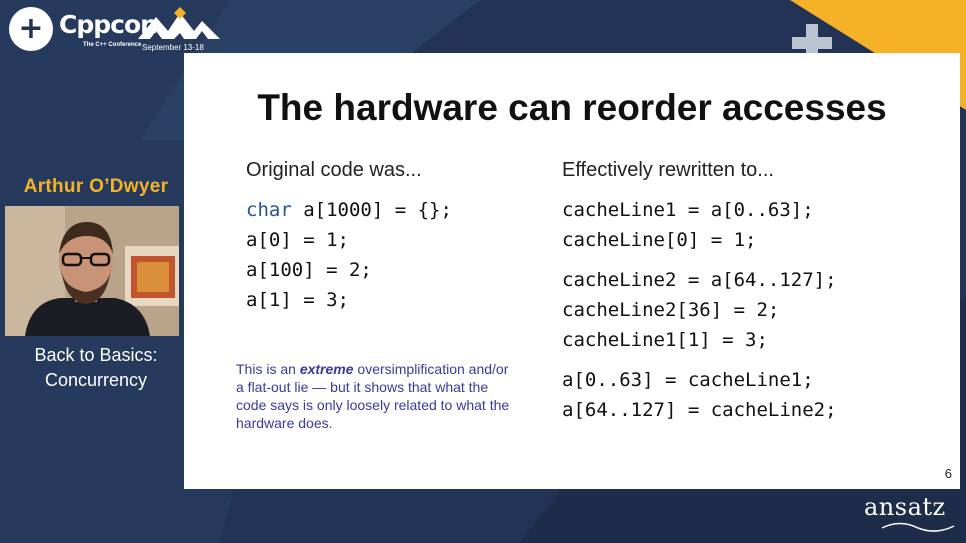 Image resolution: width=966 pixels, height=543 pixels. Describe the element at coordinates (96, 355) in the screenshot. I see `talk-title-line1: Back to Basics:` at that location.